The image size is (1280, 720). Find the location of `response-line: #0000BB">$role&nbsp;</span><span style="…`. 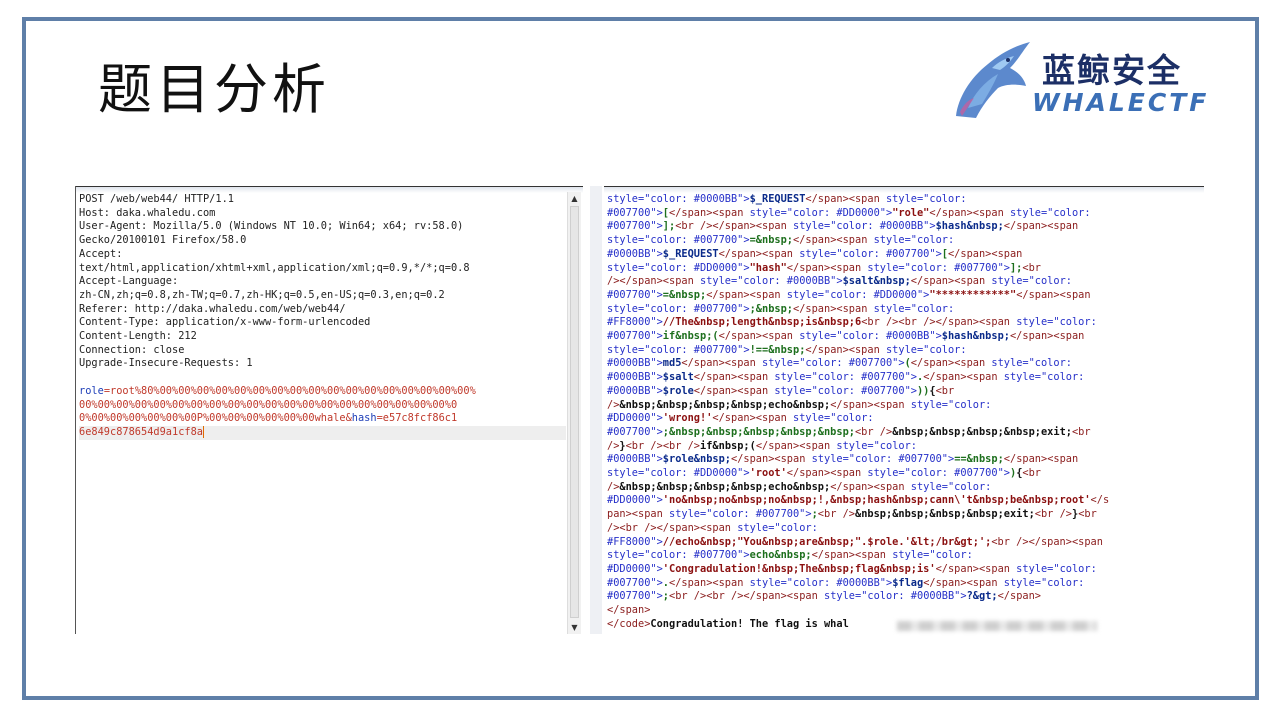

response-line: #0000BB">$role&nbsp;</span><span style="… is located at coordinates (905, 460).